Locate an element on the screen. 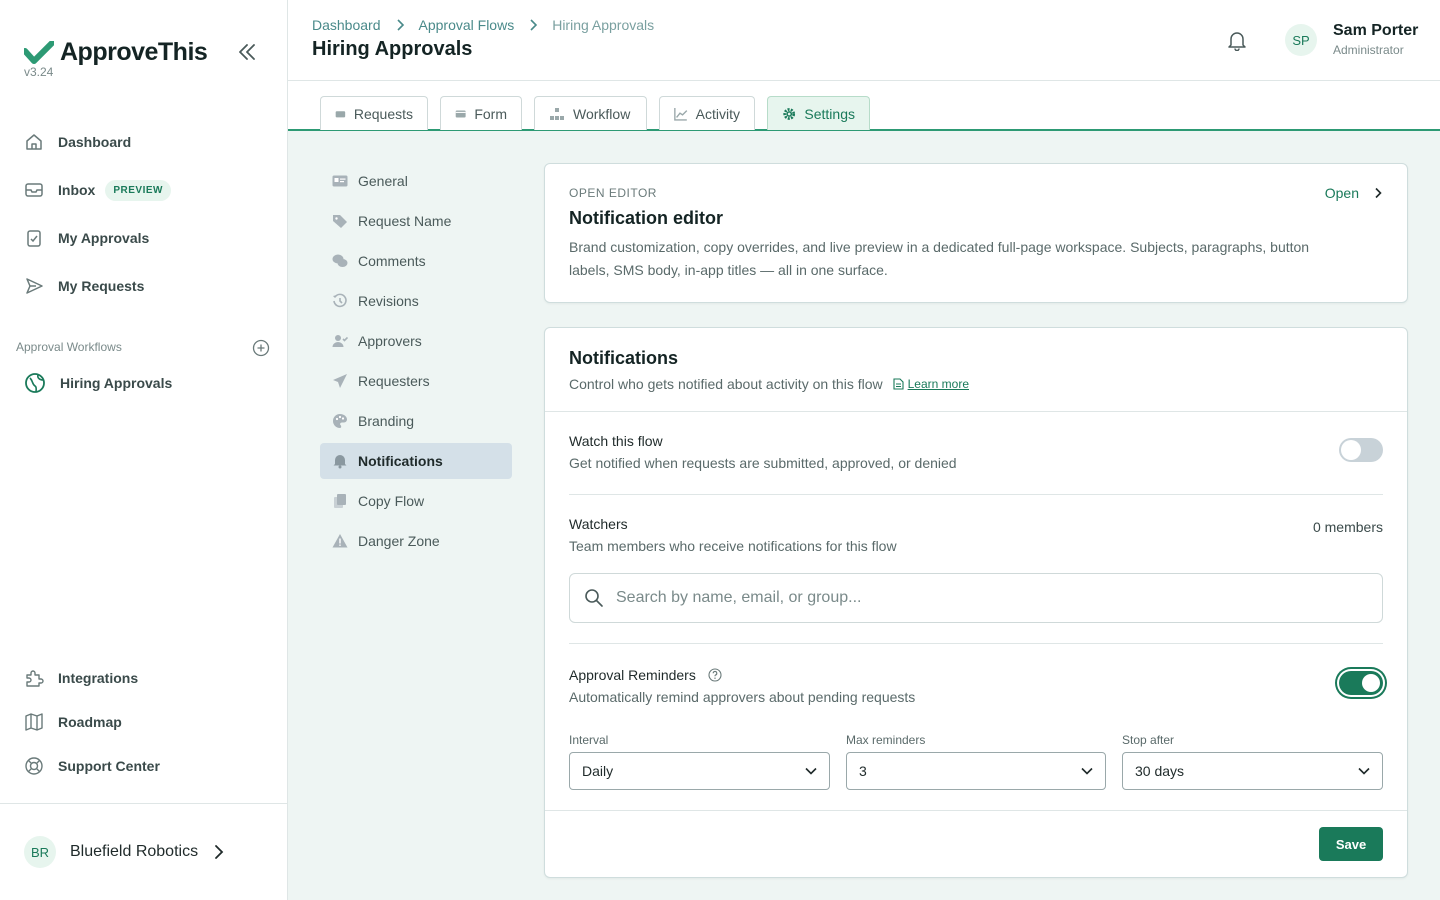  tab-label: Activity is located at coordinates (717, 113).